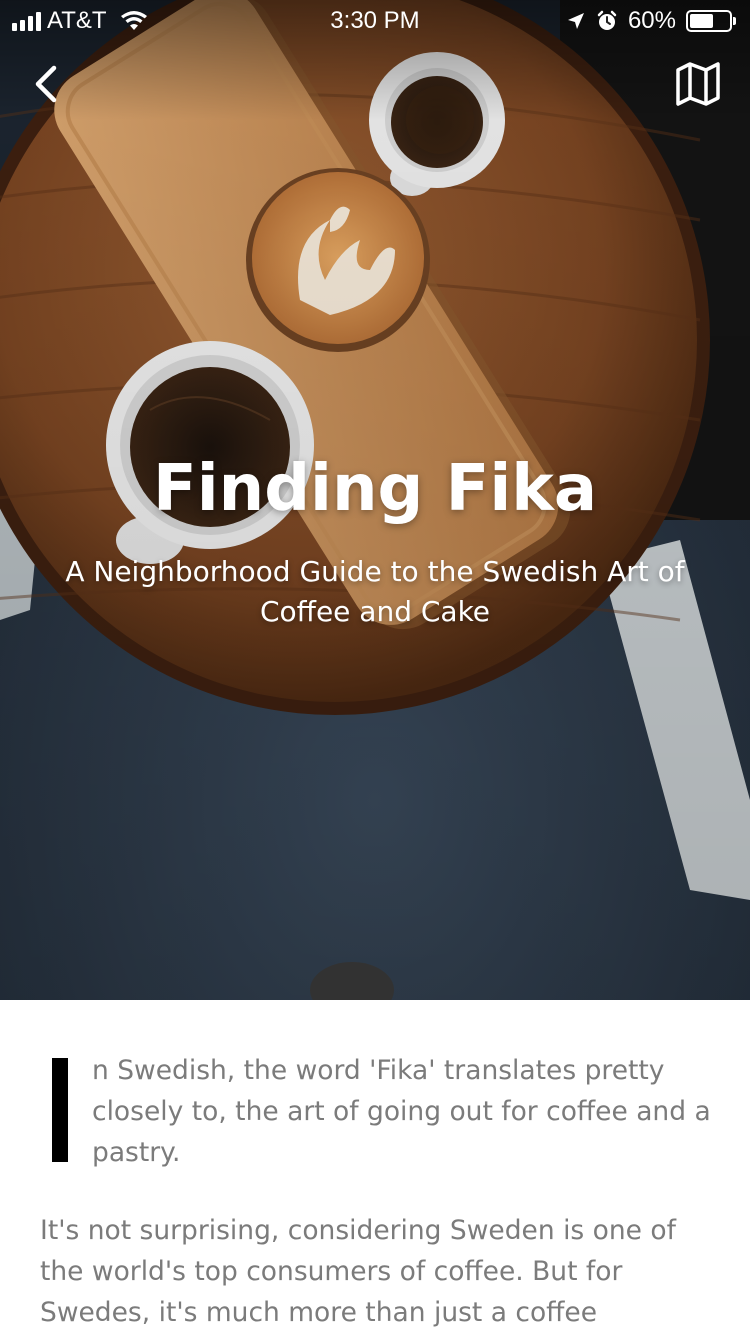 This screenshot has width=750, height=1334. I want to click on chevron-left-icon, so click(46, 84).